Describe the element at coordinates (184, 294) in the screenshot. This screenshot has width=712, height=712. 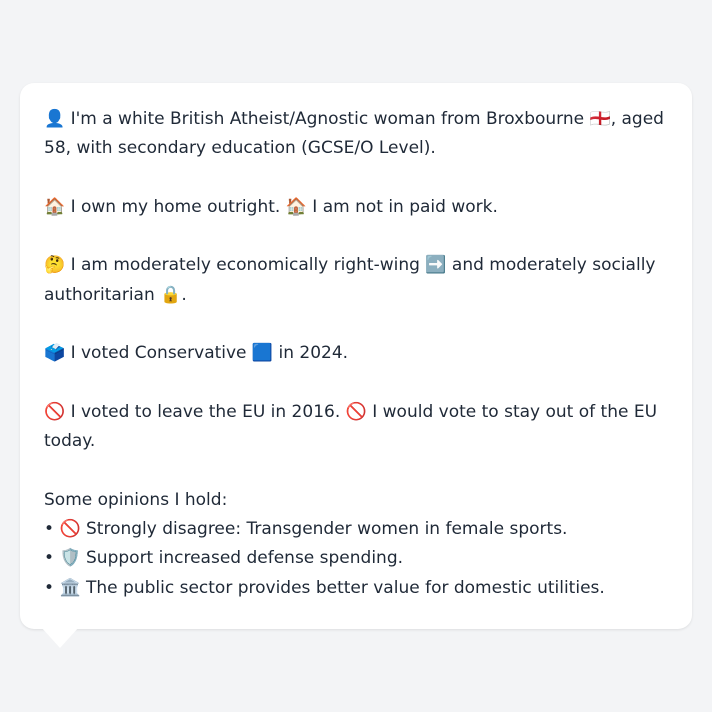
I see `politics-period: .` at that location.